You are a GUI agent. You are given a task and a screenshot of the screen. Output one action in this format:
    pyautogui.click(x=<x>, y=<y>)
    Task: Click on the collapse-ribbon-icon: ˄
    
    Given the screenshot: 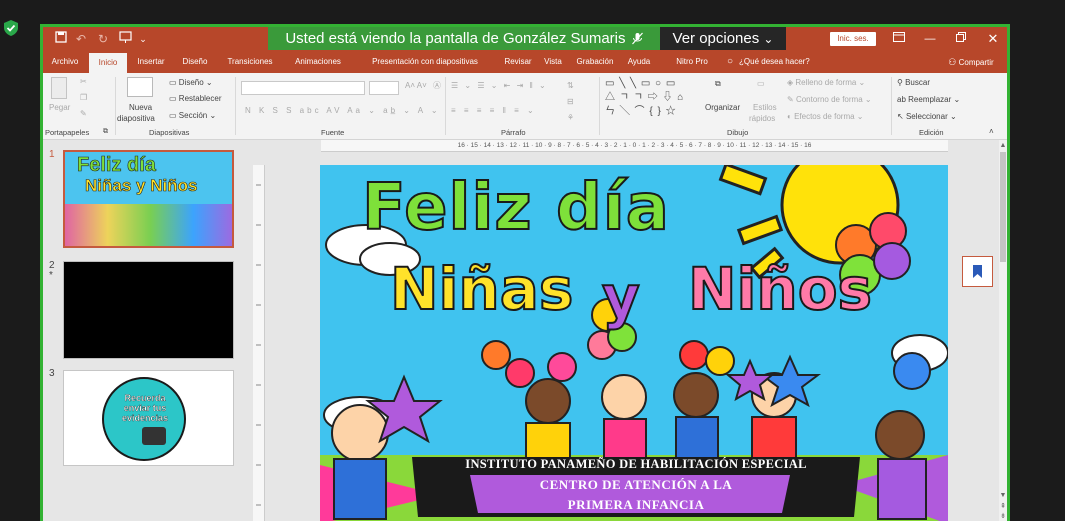 What is the action you would take?
    pyautogui.click(x=991, y=132)
    